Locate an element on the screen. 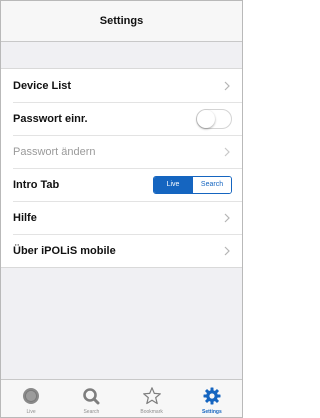  settings-row-label: Hilfe is located at coordinates (25, 217).